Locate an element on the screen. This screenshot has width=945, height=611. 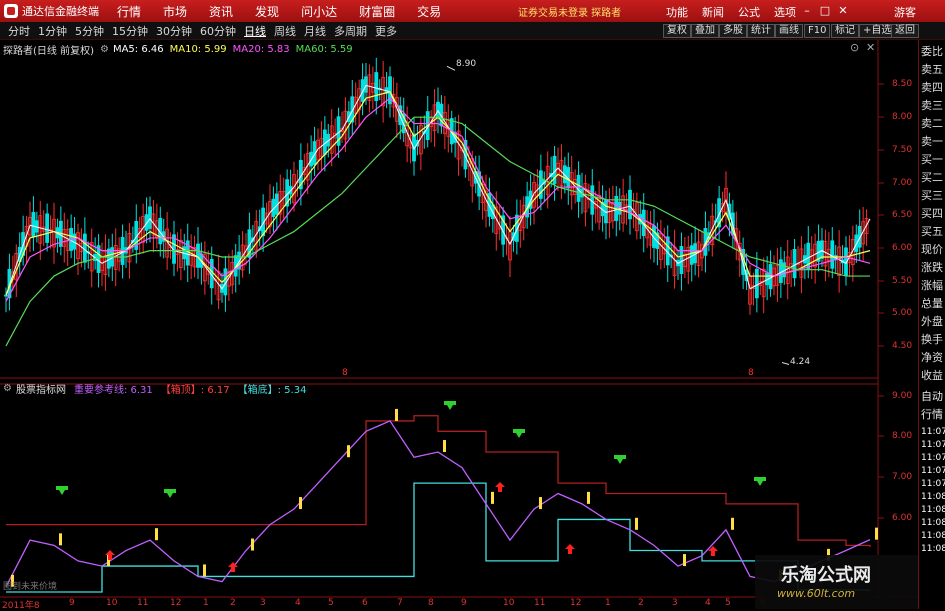
sidebar-item: 买四 is located at coordinates (932, 213).